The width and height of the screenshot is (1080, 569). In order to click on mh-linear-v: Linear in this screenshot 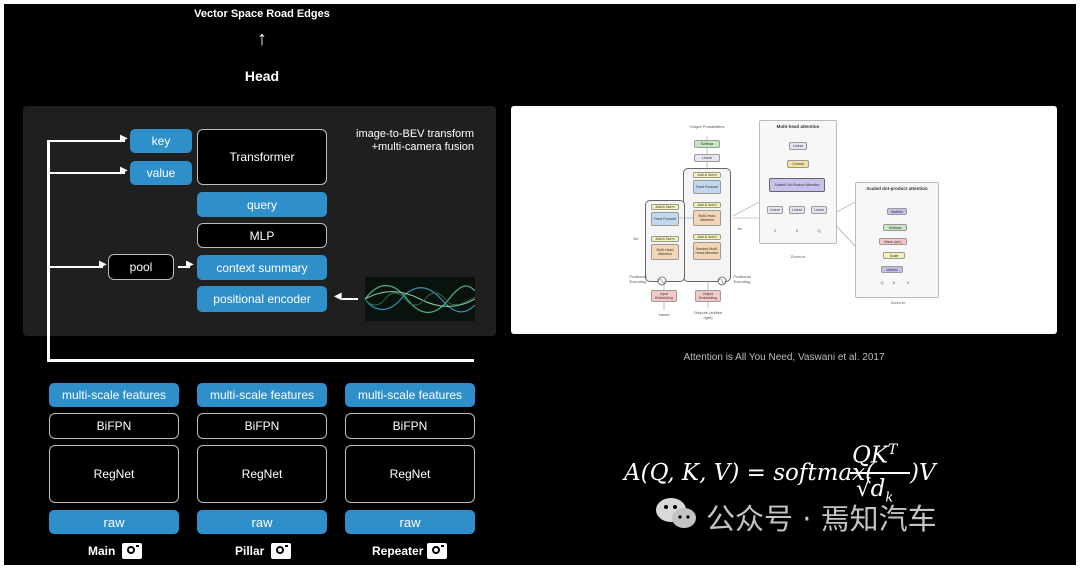, I will do `click(775, 210)`.